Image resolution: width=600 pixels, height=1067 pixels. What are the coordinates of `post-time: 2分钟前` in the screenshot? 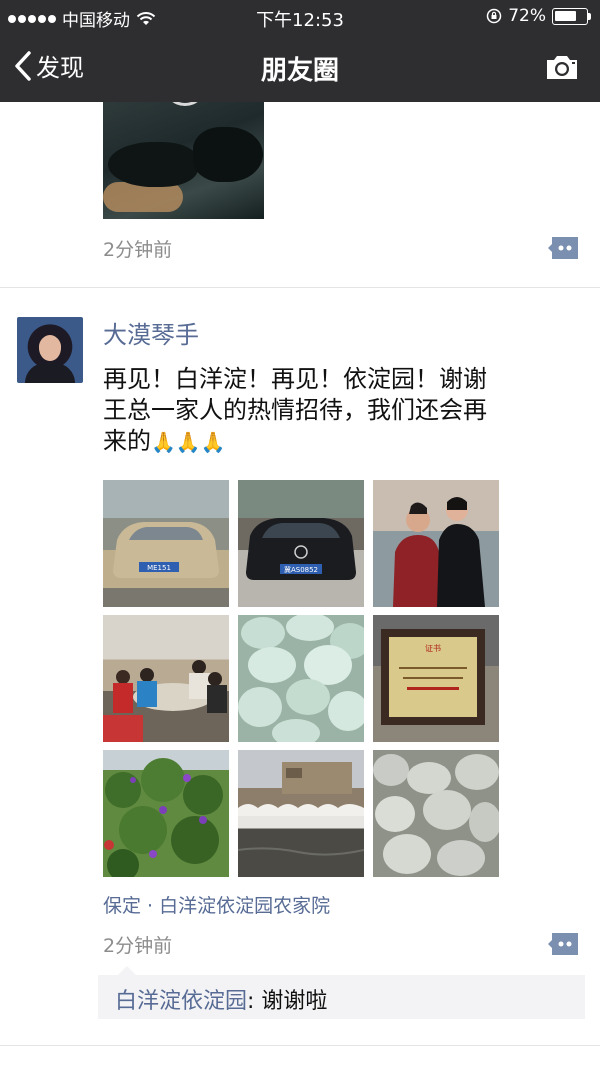 It's located at (138, 946).